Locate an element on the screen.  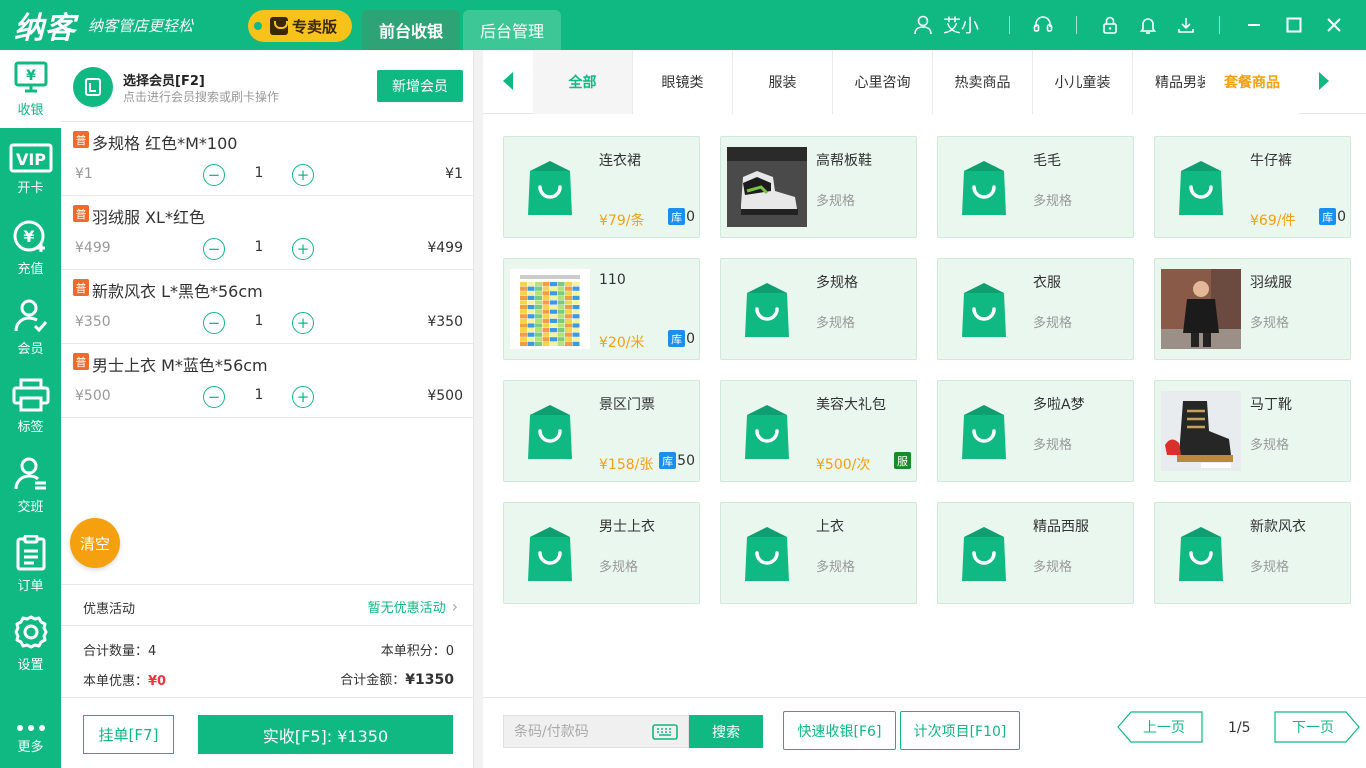
category-prev-icon is located at coordinates (508, 81).